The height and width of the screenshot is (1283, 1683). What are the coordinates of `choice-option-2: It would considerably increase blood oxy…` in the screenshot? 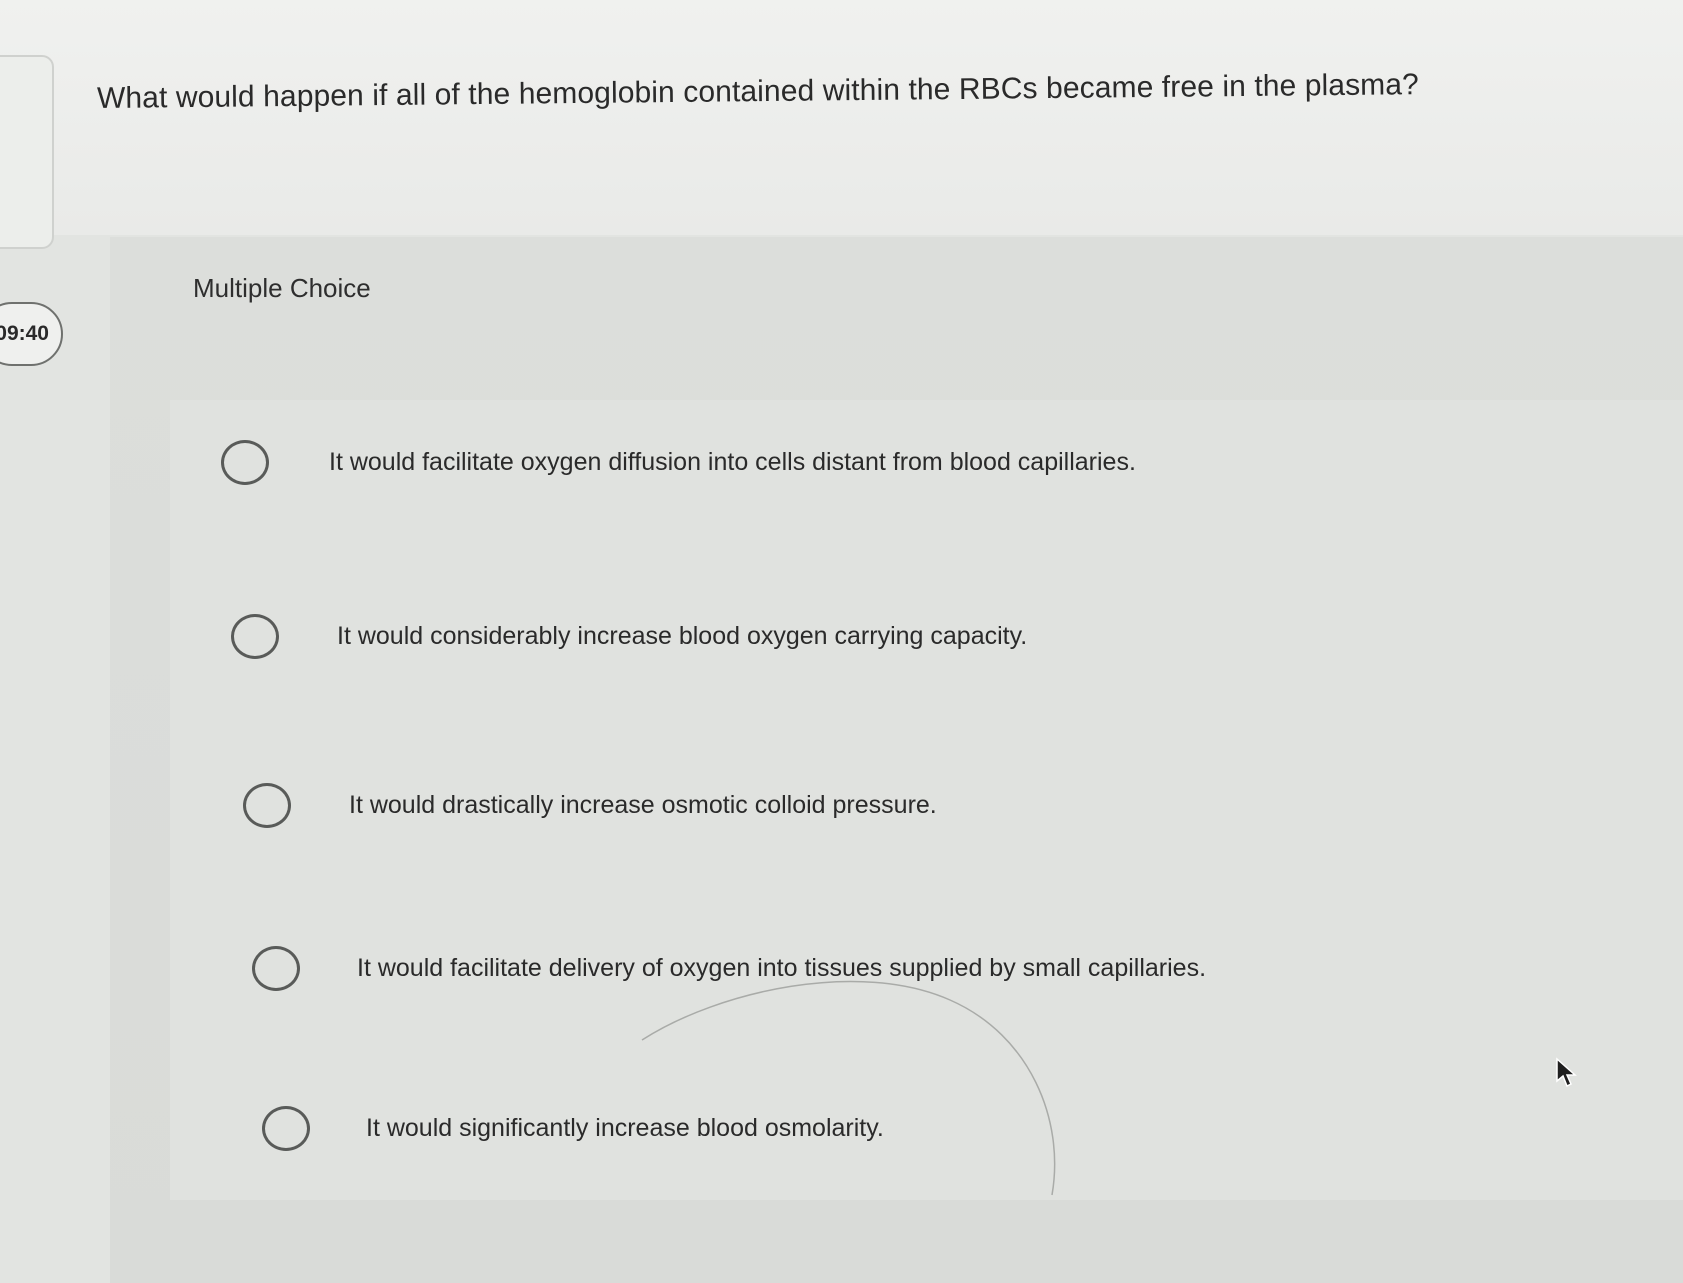 It's located at (629, 636).